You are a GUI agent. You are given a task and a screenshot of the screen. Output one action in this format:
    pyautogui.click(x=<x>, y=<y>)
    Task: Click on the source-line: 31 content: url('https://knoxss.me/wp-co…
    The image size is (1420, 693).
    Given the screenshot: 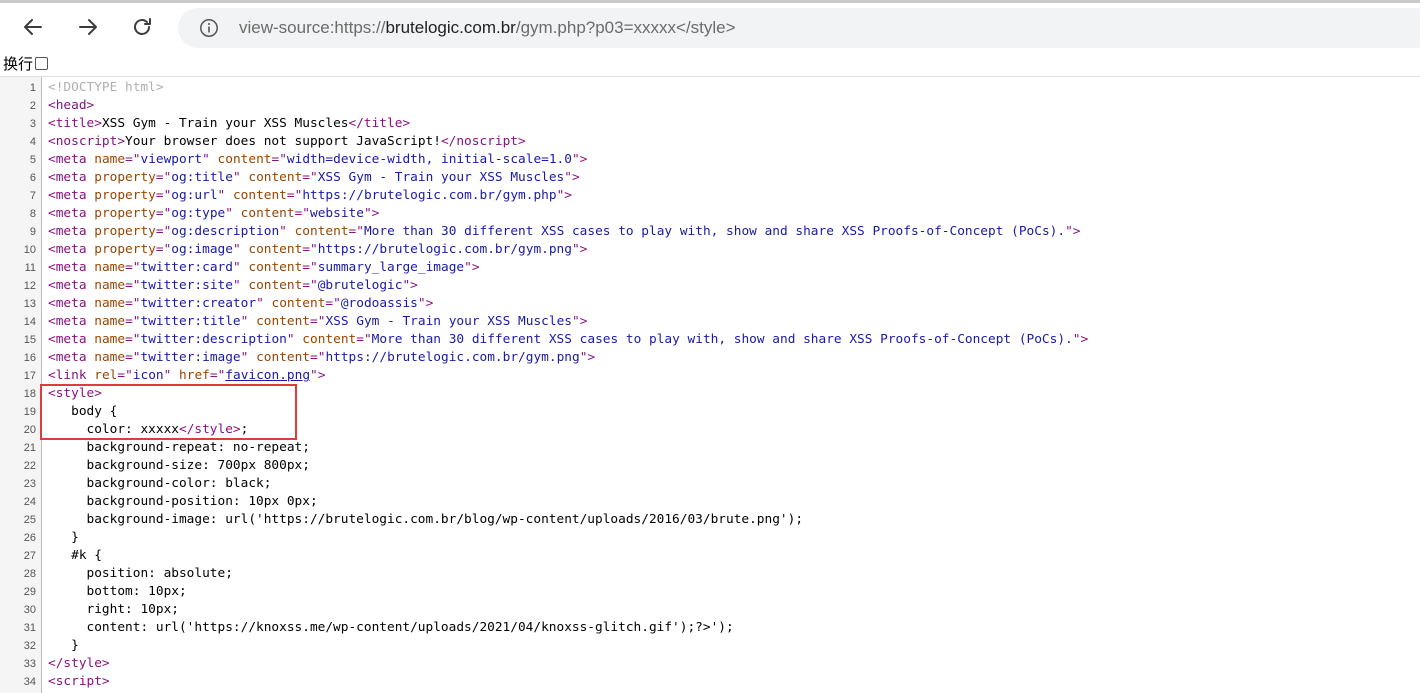 What is the action you would take?
    pyautogui.click(x=710, y=628)
    